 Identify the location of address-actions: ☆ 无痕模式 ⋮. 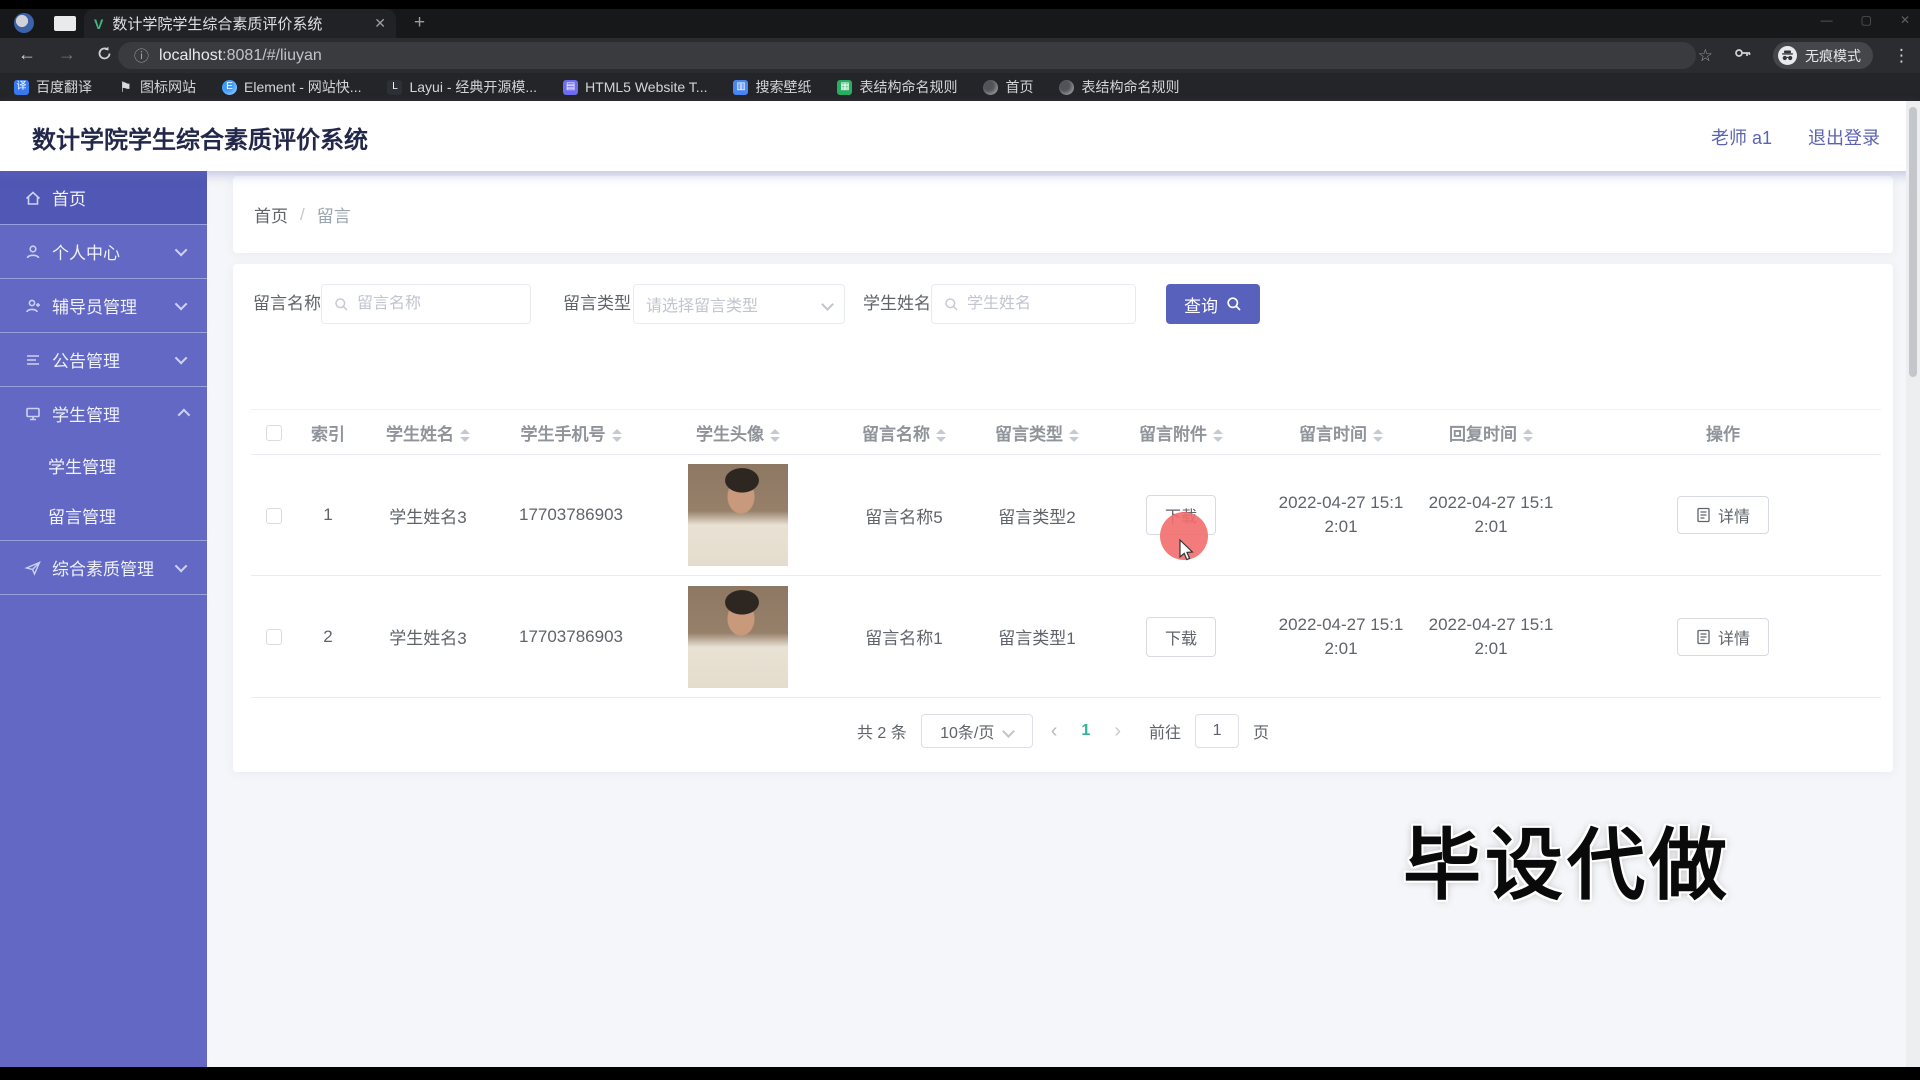
(1804, 55).